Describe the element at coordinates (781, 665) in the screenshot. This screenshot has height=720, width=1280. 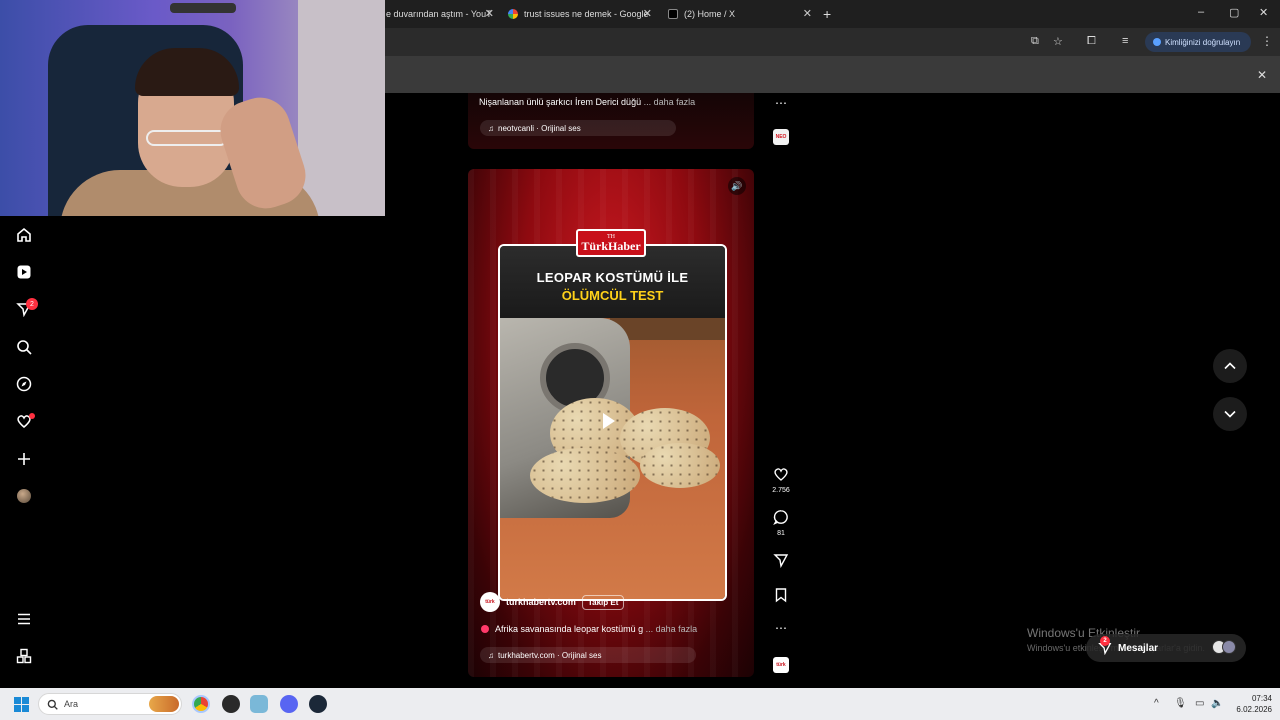
I see `audio-thumbnail: türk` at that location.